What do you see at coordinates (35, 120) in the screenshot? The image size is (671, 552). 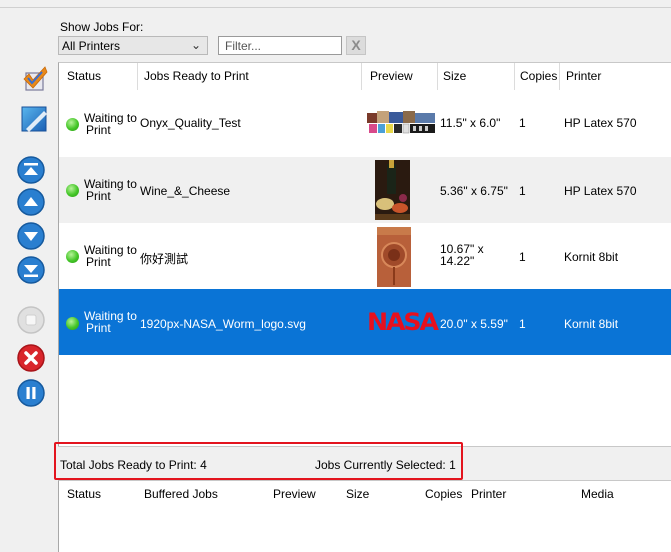 I see `edit-icon` at bounding box center [35, 120].